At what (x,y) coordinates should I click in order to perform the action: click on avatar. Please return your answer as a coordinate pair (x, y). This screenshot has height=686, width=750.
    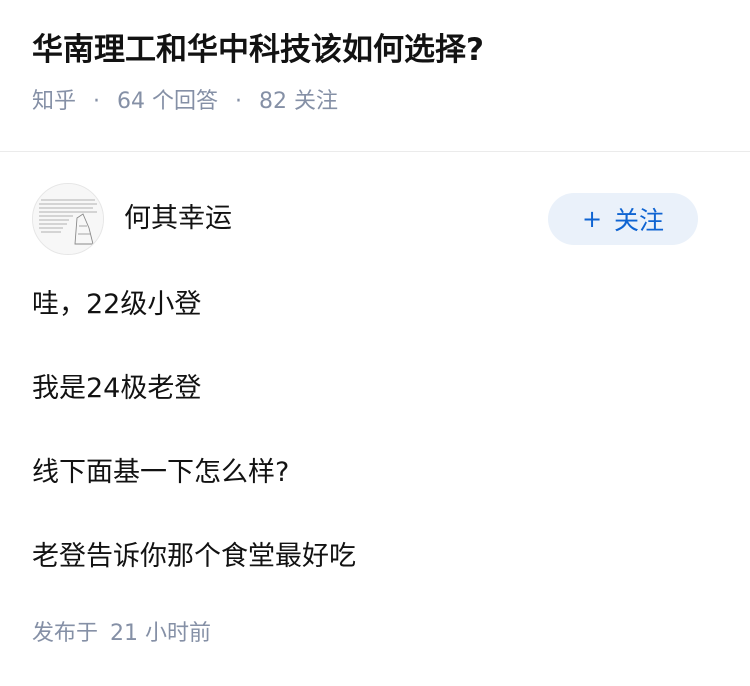
    Looking at the image, I should click on (68, 219).